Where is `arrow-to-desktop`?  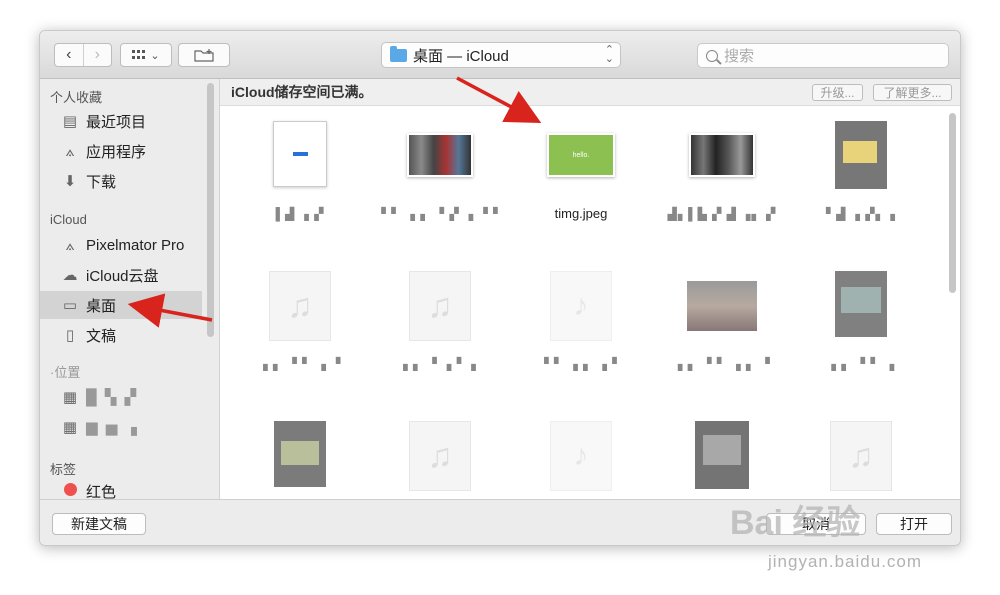
arrow-to-desktop is located at coordinates (170, 310).